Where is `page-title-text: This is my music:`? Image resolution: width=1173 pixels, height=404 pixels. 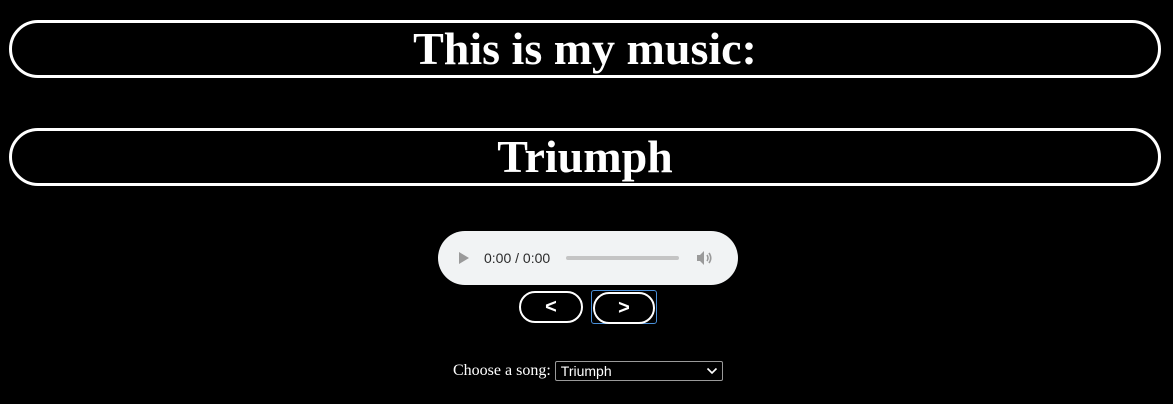 page-title-text: This is my music: is located at coordinates (585, 48).